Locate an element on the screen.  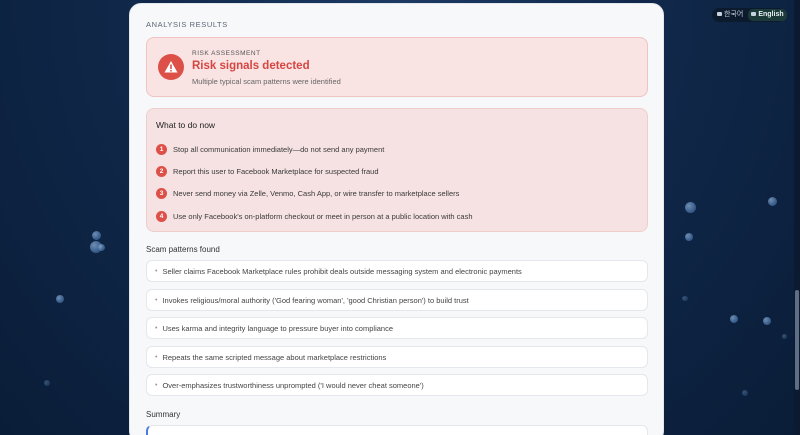
todo-title: What to do now is located at coordinates (186, 125).